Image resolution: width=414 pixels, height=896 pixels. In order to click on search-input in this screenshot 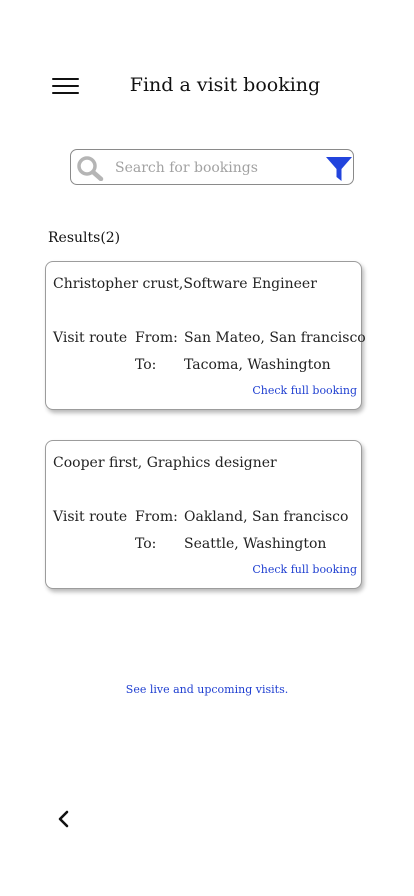, I will do `click(215, 168)`.